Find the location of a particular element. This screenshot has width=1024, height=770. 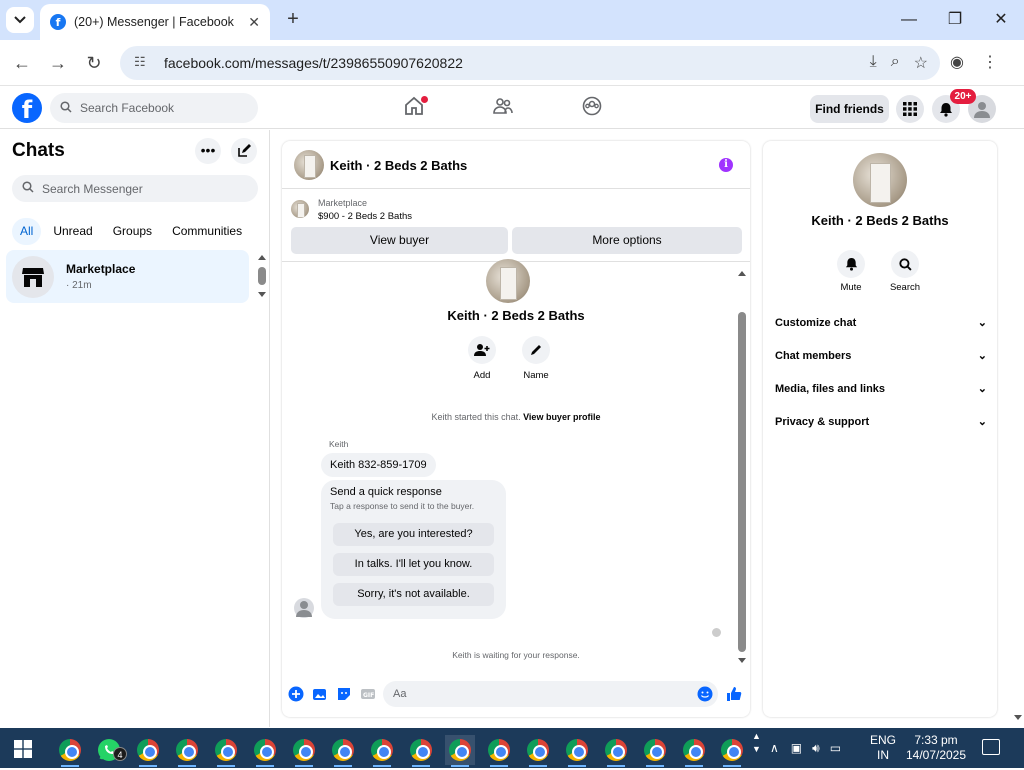

emoji-icon is located at coordinates (705, 694).